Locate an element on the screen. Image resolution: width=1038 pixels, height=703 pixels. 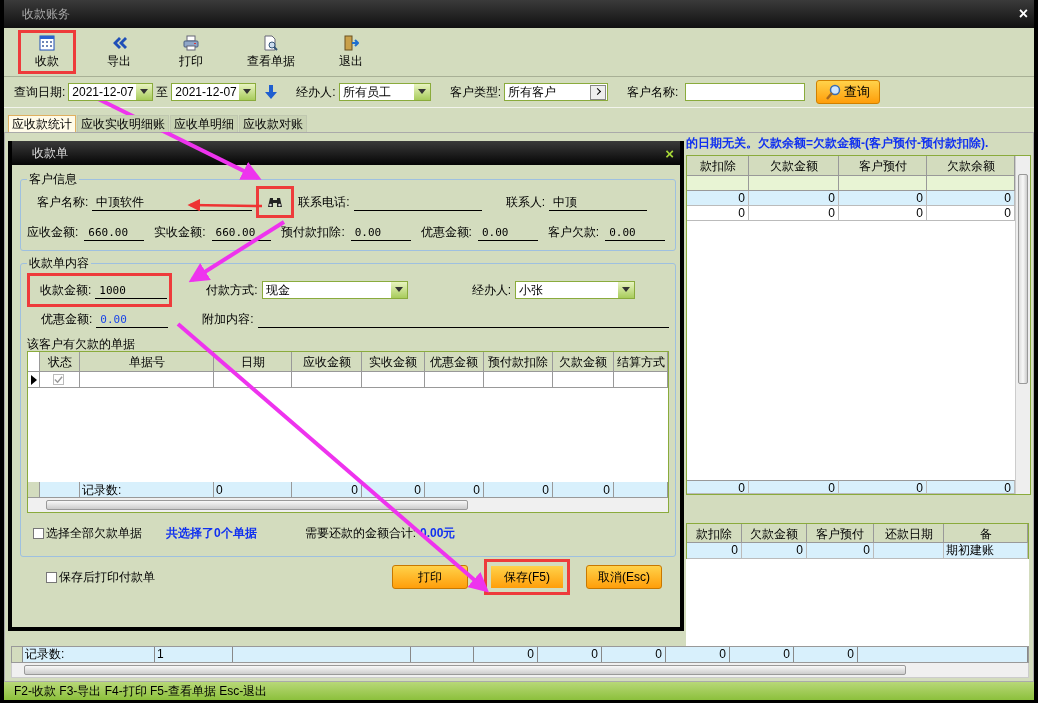
payment-method-dropdown: 现金 is located at coordinates (334, 290).